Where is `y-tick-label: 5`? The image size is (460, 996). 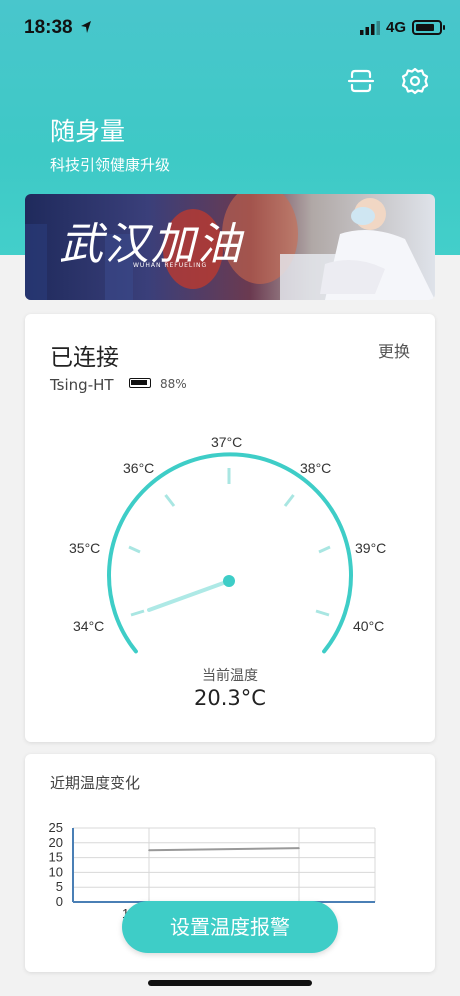 y-tick-label: 5 is located at coordinates (59, 886).